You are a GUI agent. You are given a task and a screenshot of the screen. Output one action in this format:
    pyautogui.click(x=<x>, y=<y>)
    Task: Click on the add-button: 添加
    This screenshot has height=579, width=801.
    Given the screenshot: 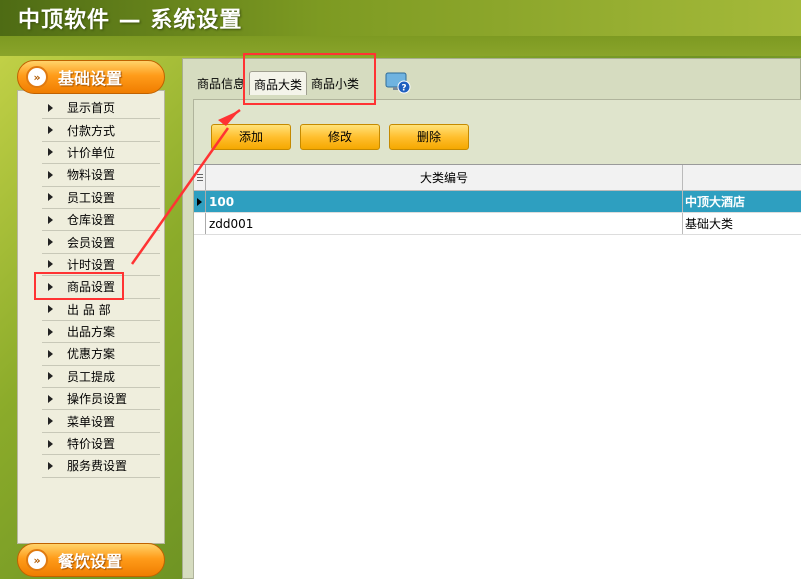 What is the action you would take?
    pyautogui.click(x=251, y=137)
    